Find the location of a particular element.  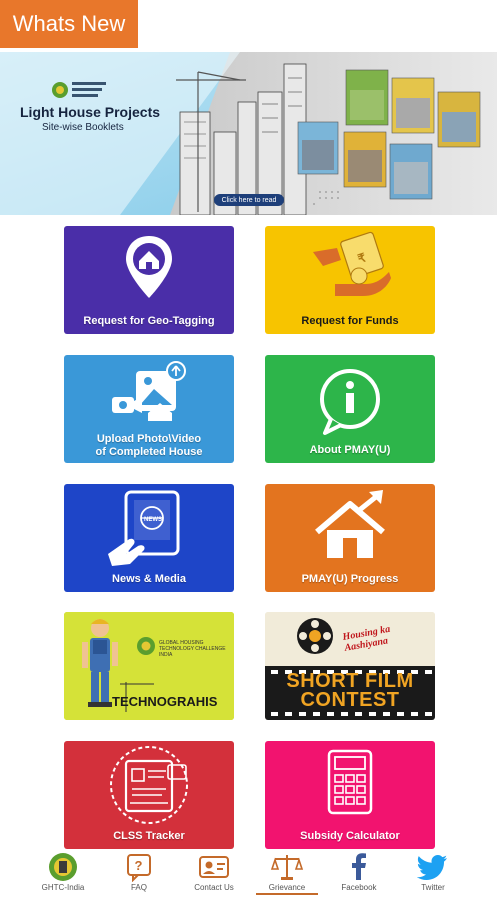

tile-geo-tagging: Request for Geo-Tagging is located at coordinates (149, 280).